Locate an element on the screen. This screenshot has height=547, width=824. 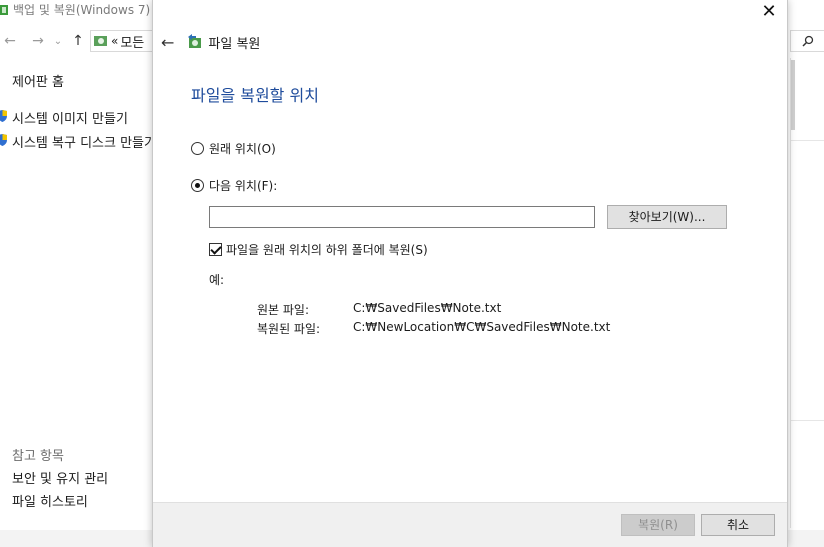
navigation-bar: ← → ⌄ ↑ « 모든 is located at coordinates (80, 41).